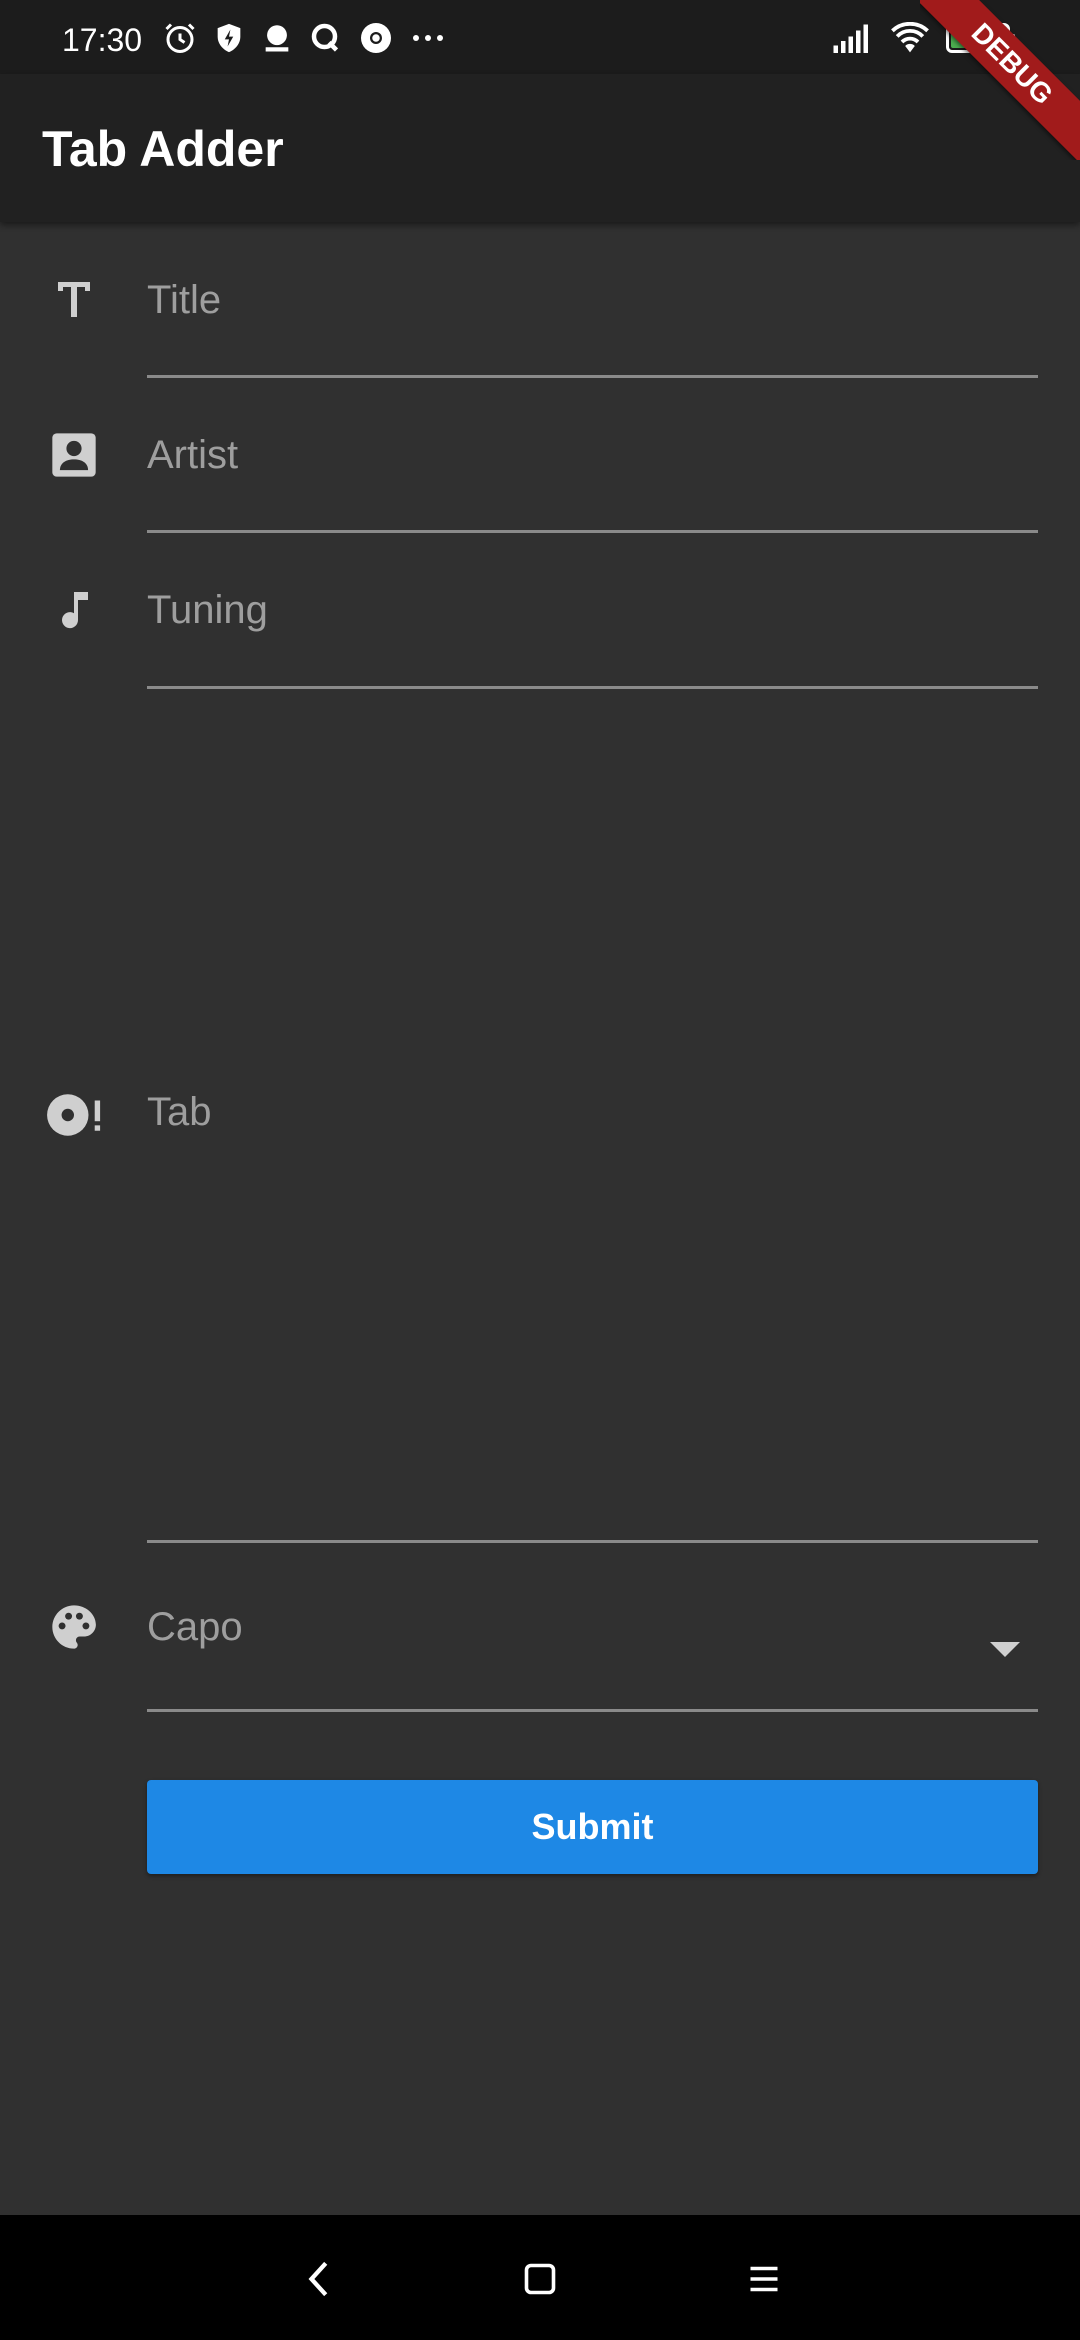 The height and width of the screenshot is (2340, 1080). Describe the element at coordinates (325, 37) in the screenshot. I see `q-app-icon` at that location.